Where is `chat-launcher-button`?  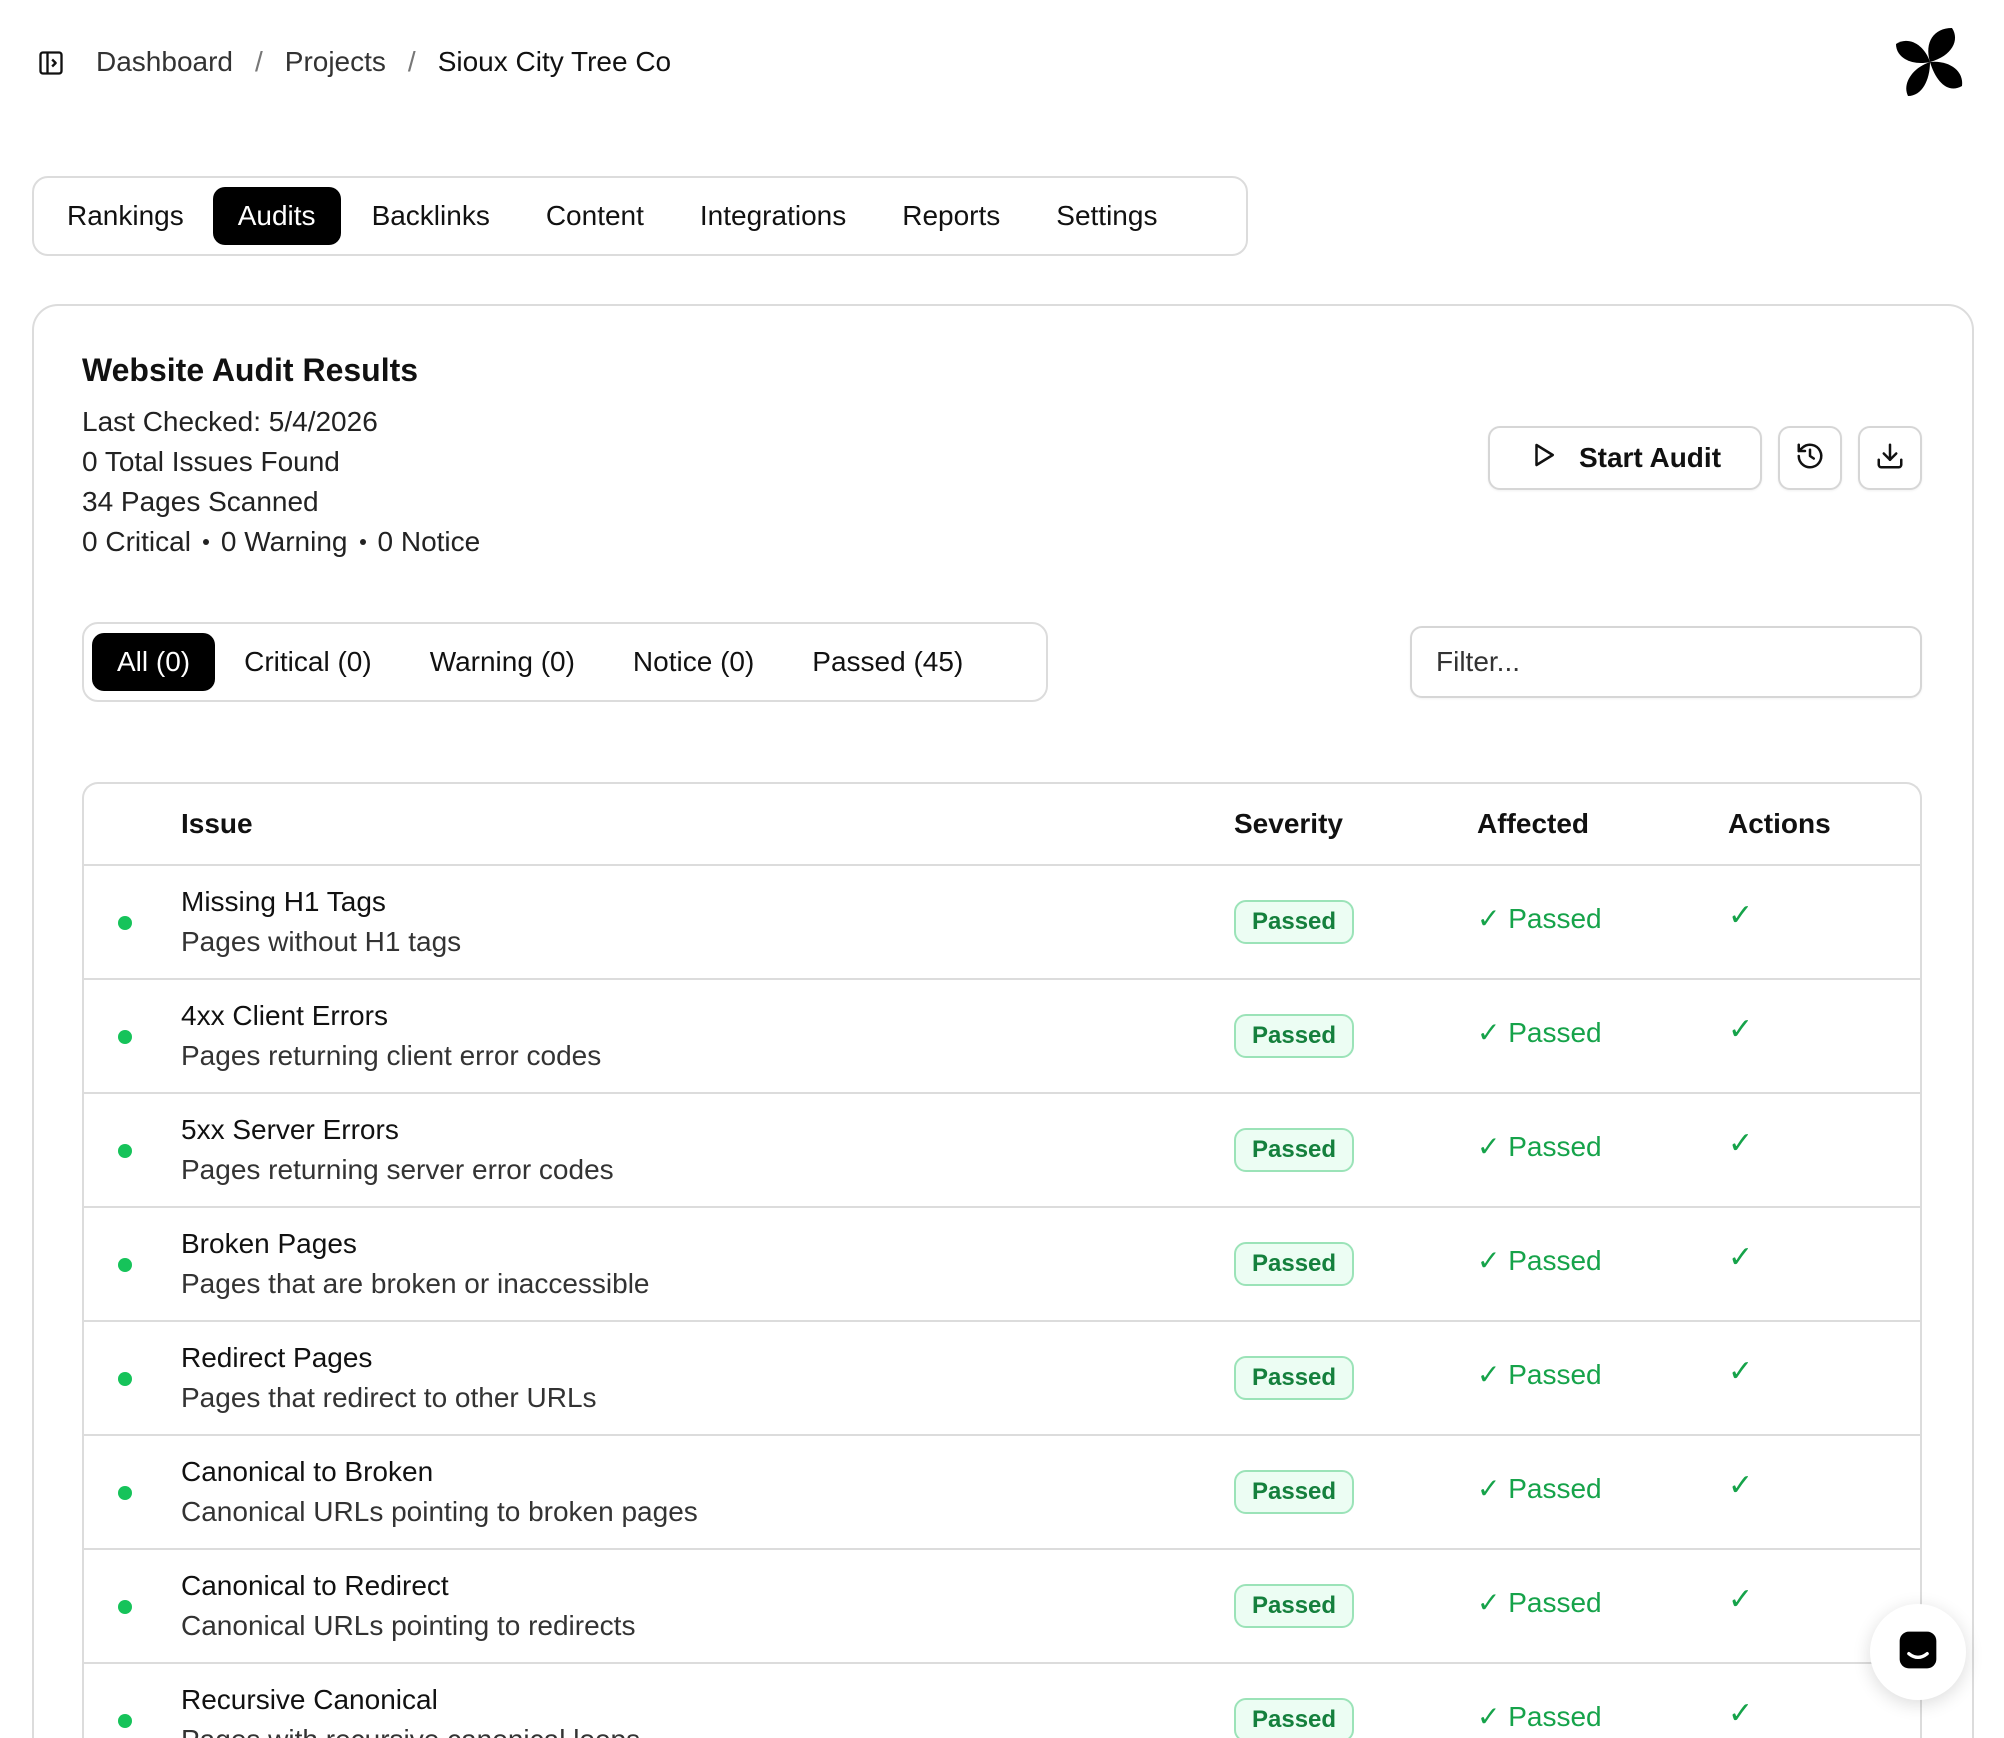 chat-launcher-button is located at coordinates (1918, 1652).